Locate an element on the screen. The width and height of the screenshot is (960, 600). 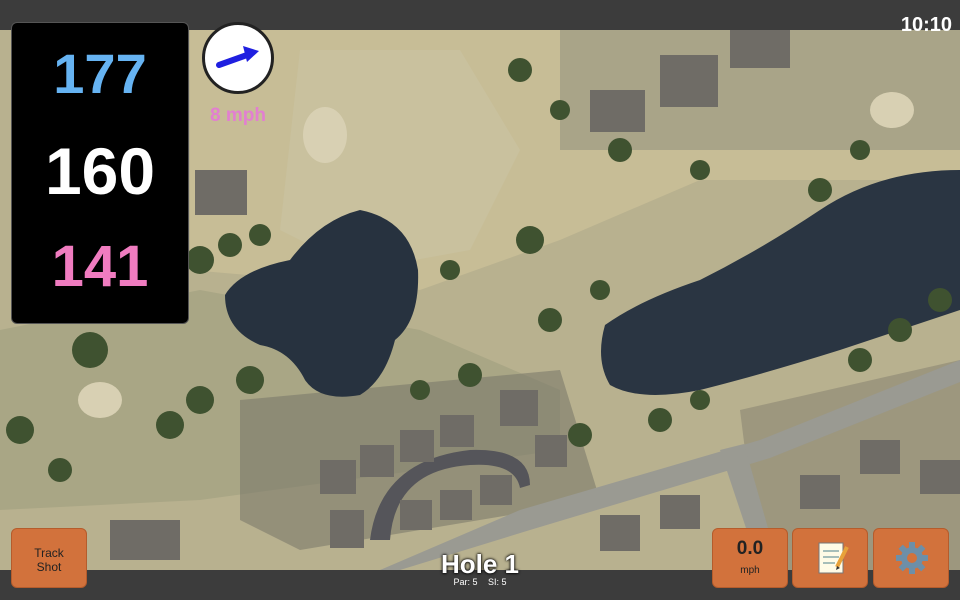
gear-icon is located at coordinates (912, 558).